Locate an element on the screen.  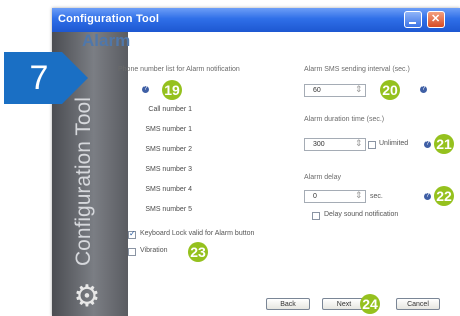
sms-number-1-label: SMS number 1 is located at coordinates (168, 129).